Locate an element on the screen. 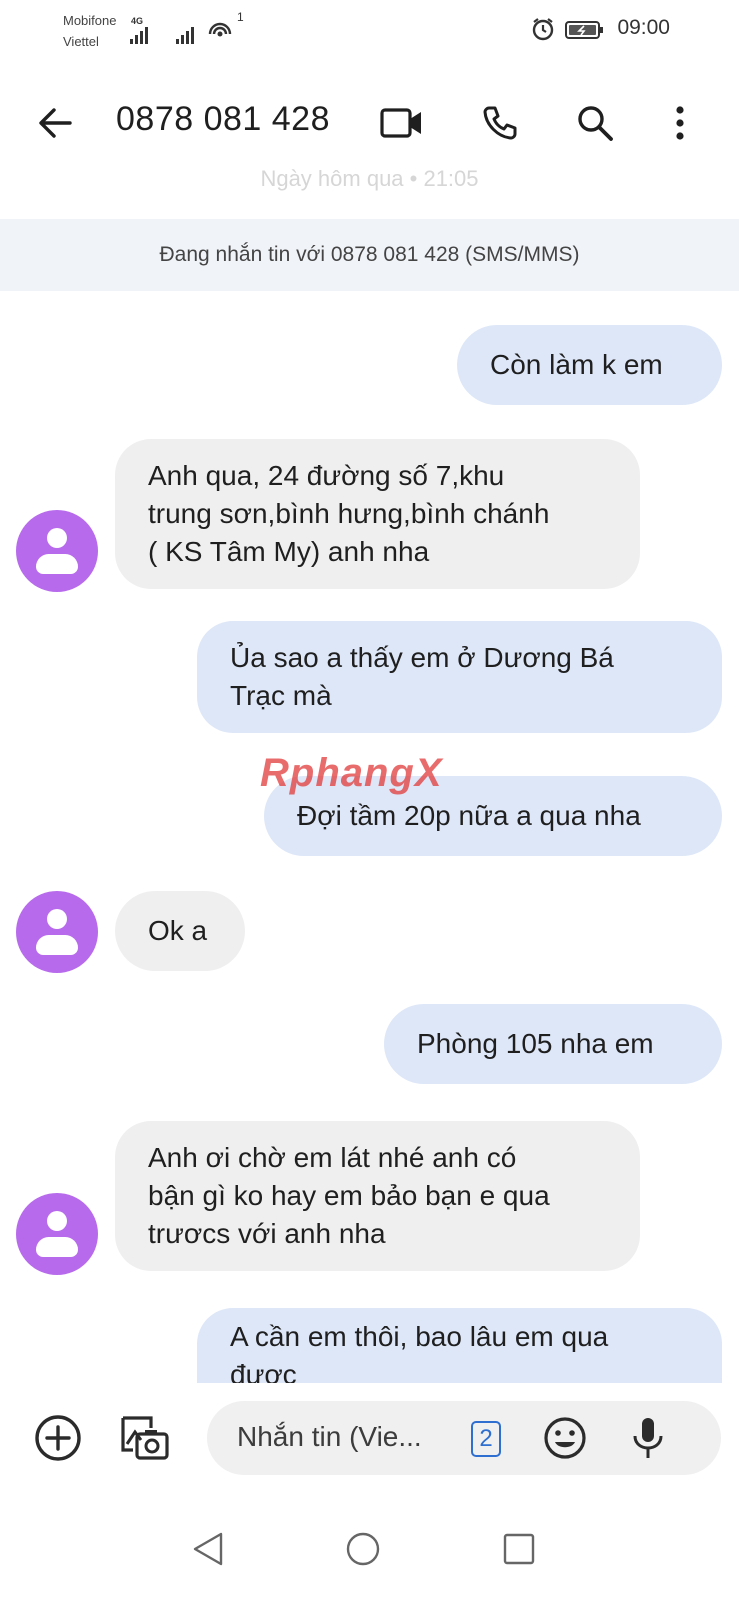 This screenshot has height=1600, width=739. emoji-button is located at coordinates (565, 1438).